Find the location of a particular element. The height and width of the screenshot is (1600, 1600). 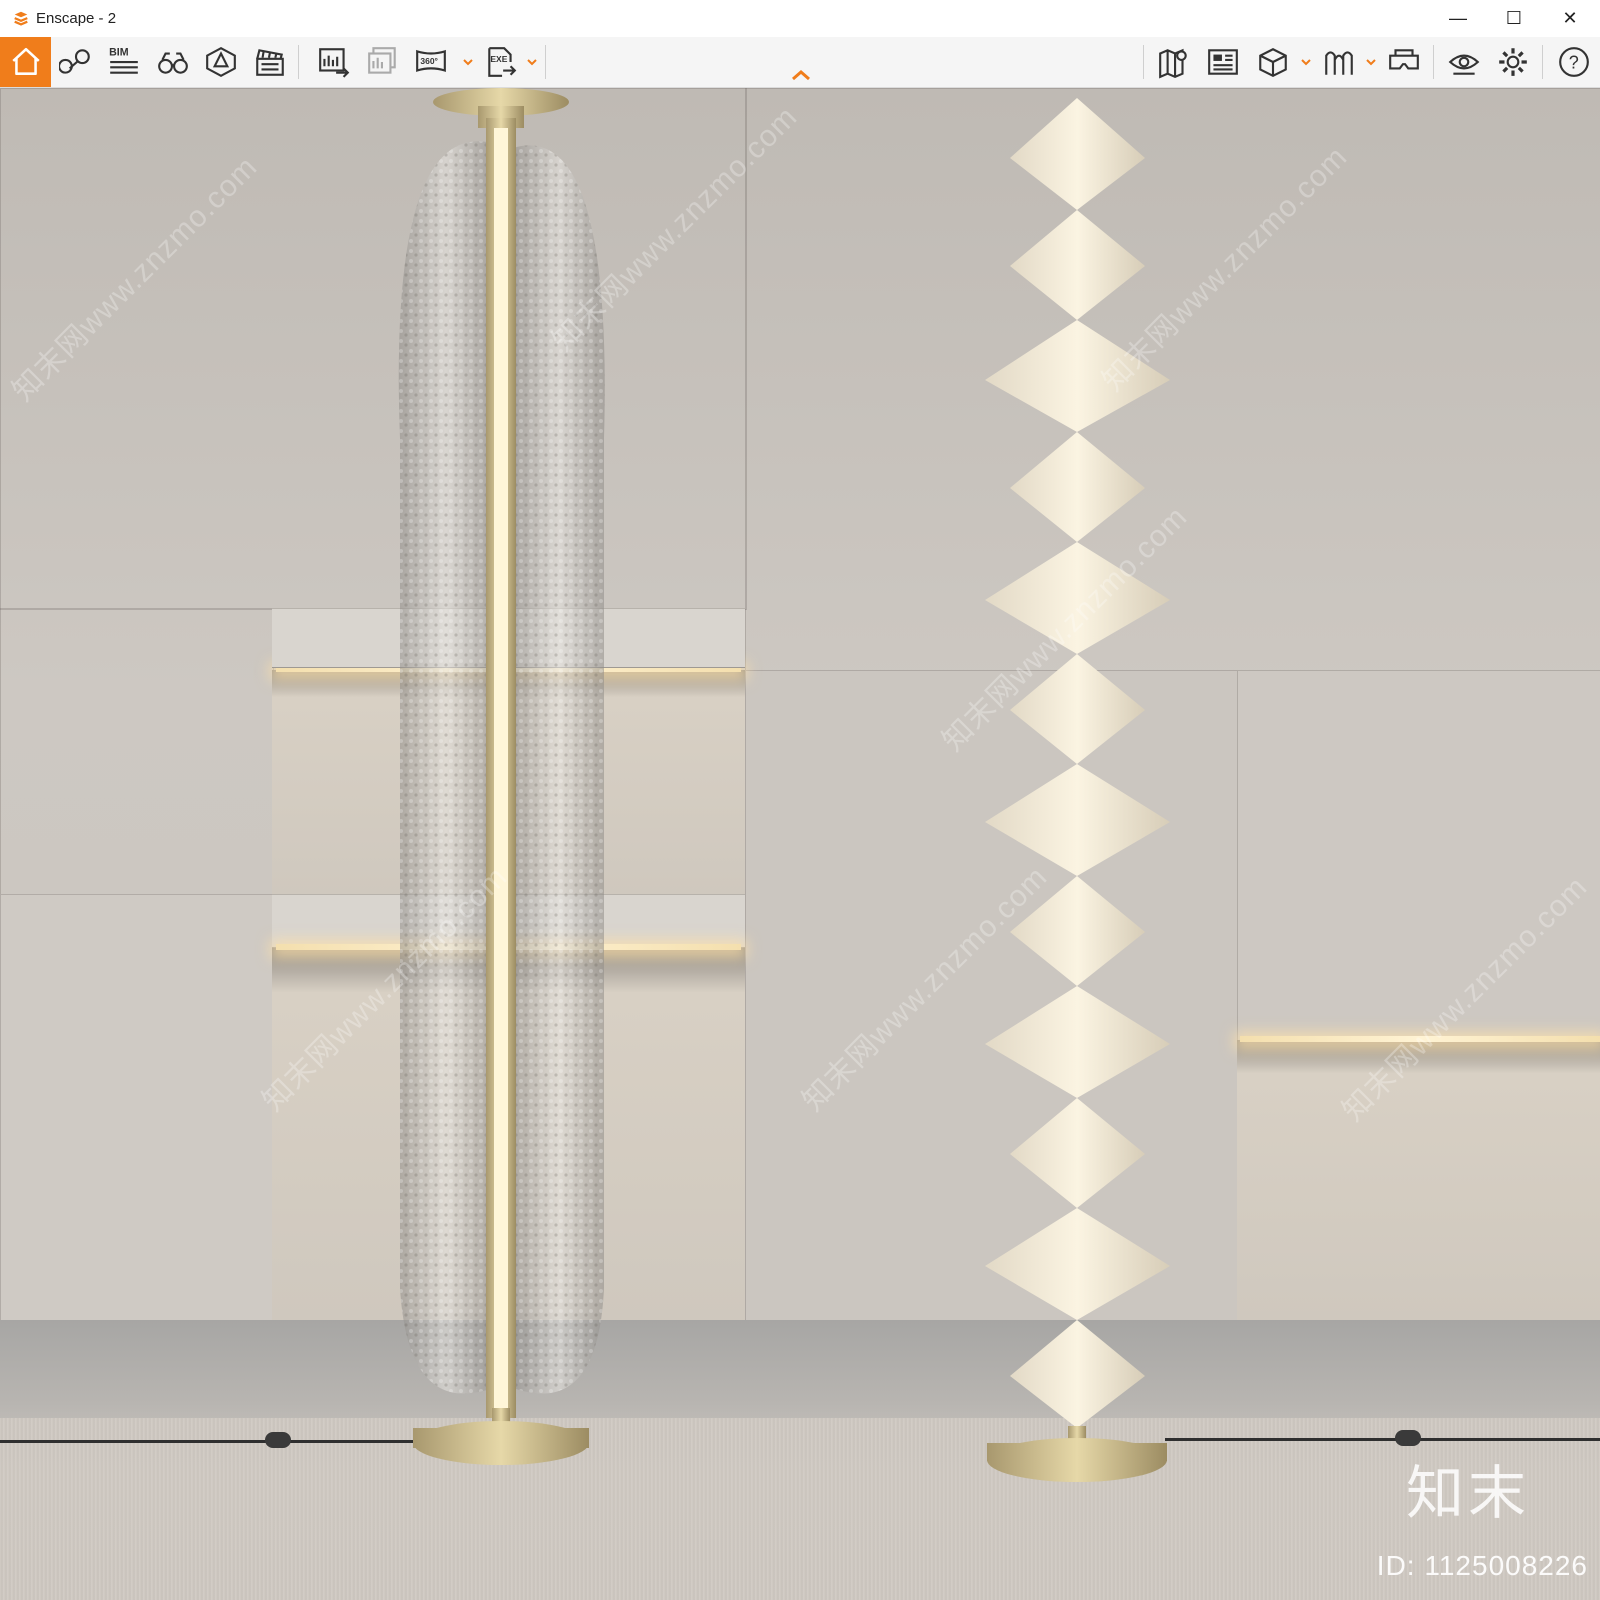

svg-text: BIM is located at coordinates (119, 53).